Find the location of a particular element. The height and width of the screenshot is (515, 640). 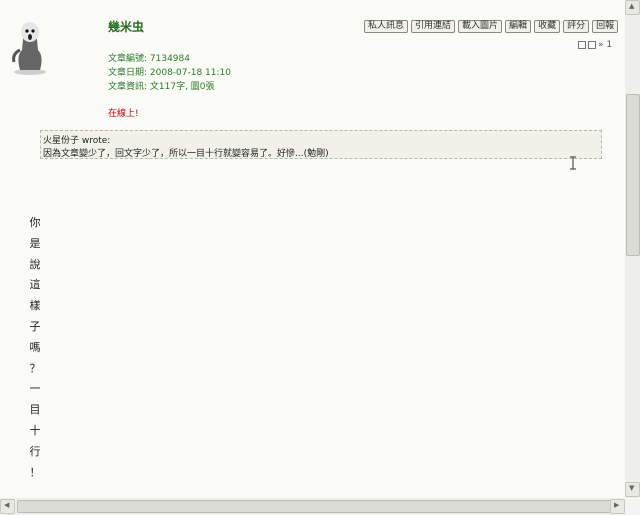

horizontal-scroll-thumb is located at coordinates (316, 506).